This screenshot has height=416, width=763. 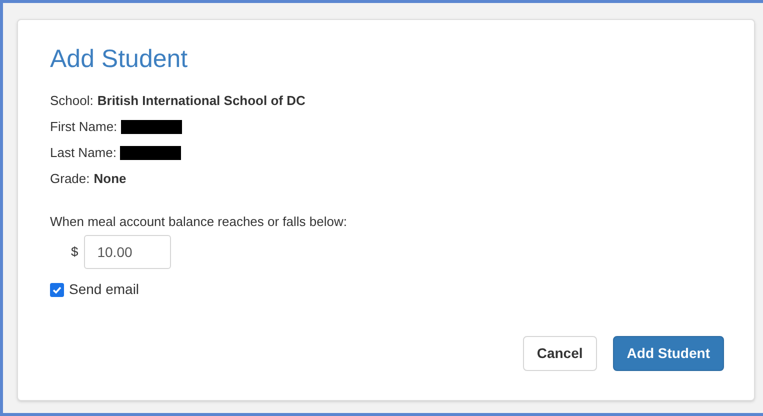 What do you see at coordinates (119, 59) in the screenshot?
I see `dialog-title: Add Student` at bounding box center [119, 59].